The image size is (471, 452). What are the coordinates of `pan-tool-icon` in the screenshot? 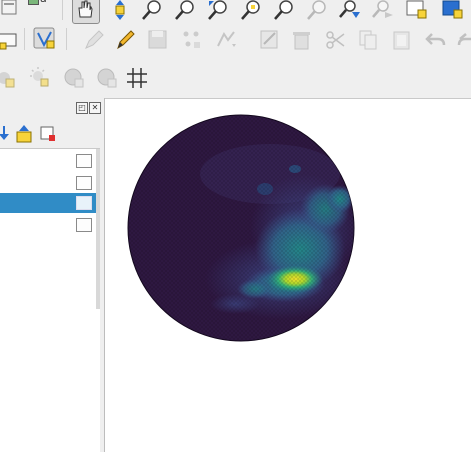 It's located at (86, 12).